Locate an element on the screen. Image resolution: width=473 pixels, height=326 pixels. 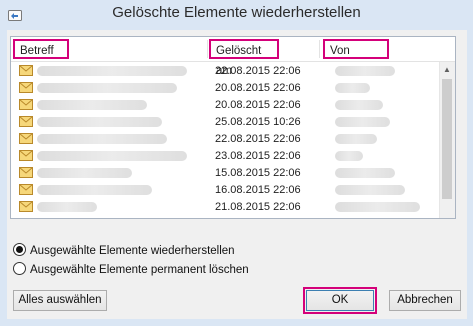
option-restore: Ausgewählte Elemente wiederherstellen is located at coordinates (124, 251).